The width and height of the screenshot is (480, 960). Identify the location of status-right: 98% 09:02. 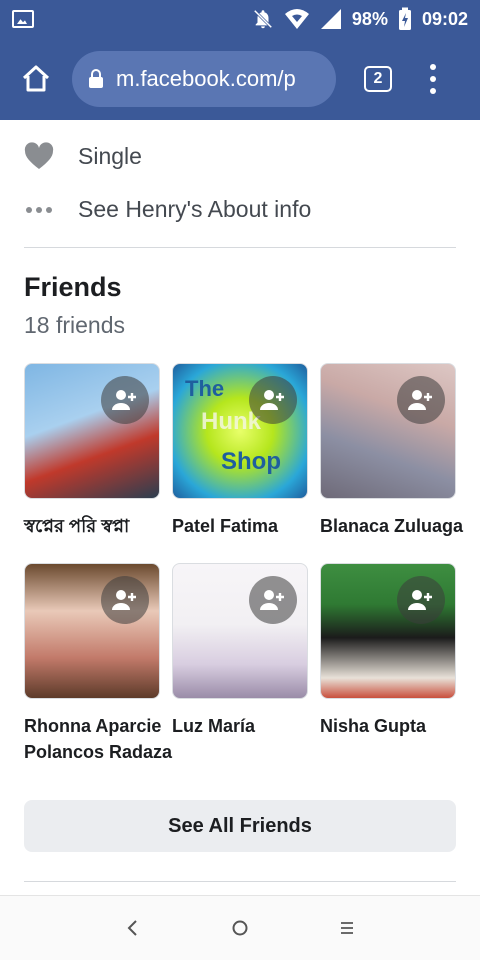
(360, 19).